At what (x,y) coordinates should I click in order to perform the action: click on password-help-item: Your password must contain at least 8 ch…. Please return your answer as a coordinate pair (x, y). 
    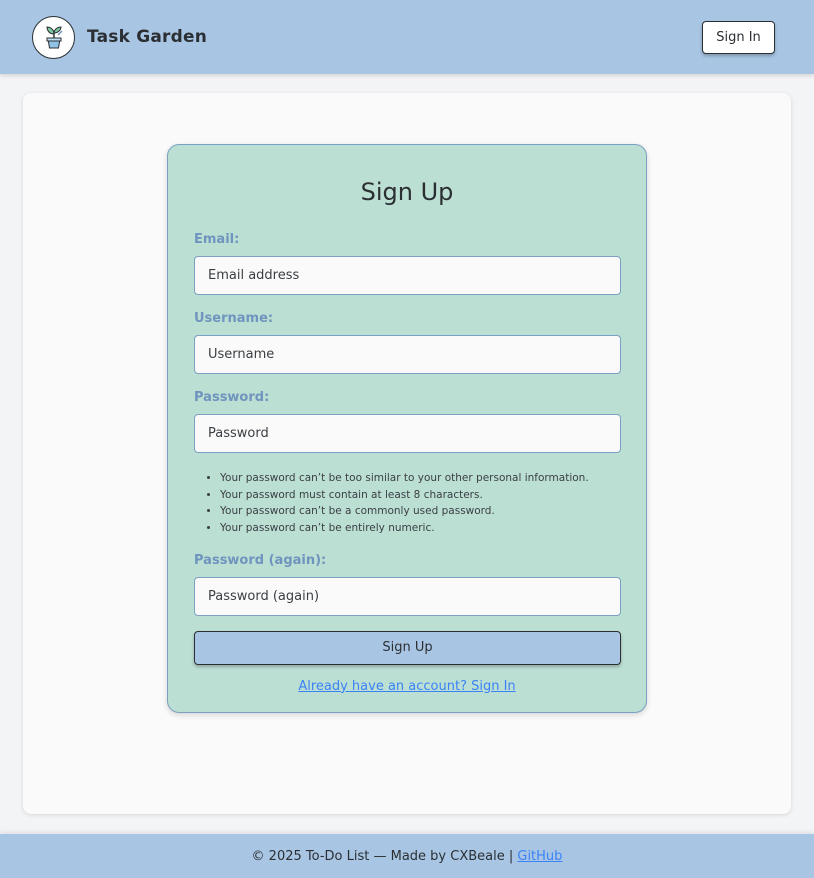
    Looking at the image, I should click on (420, 495).